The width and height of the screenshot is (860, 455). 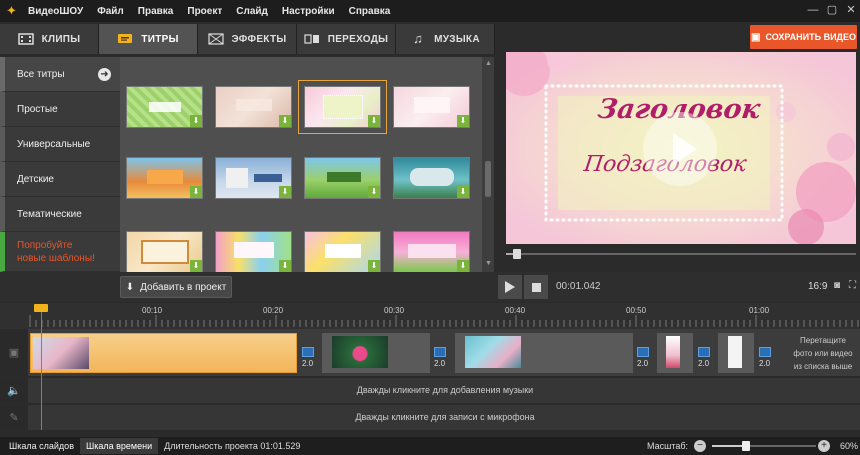 What do you see at coordinates (148, 39) in the screenshot?
I see `tab-titles: ТИТРЫ` at bounding box center [148, 39].